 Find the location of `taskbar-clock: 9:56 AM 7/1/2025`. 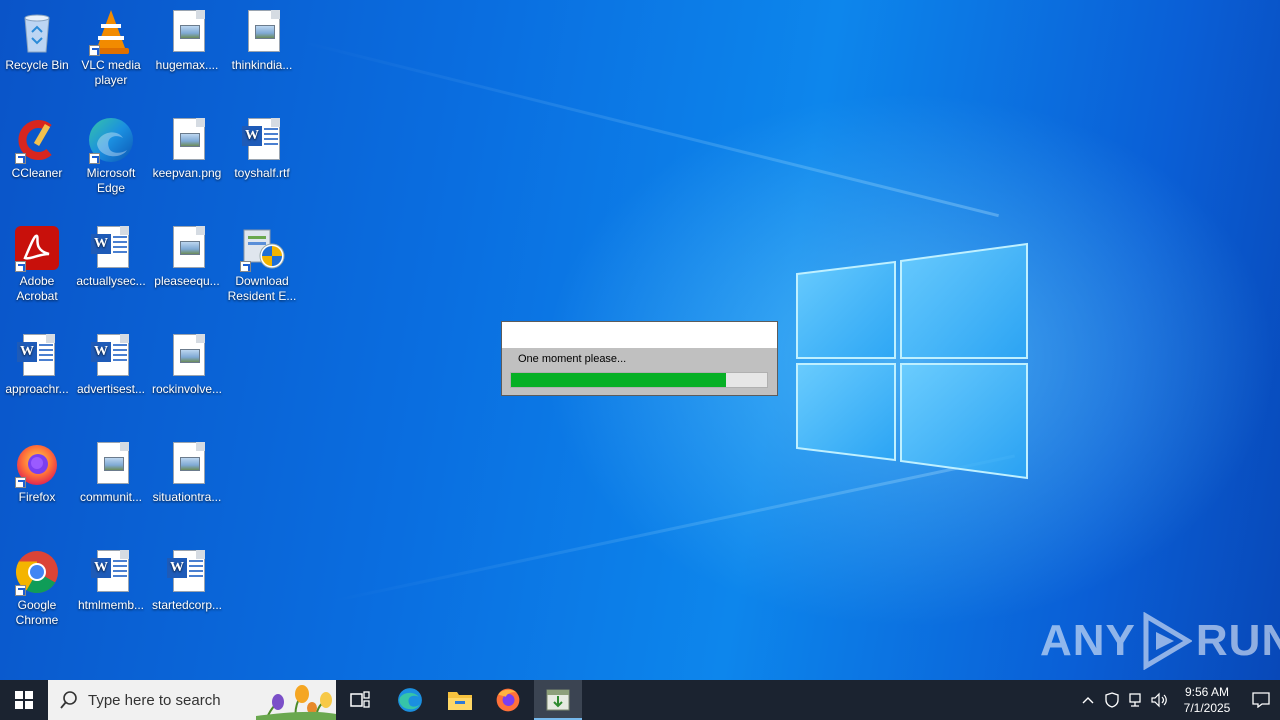

taskbar-clock: 9:56 AM 7/1/2025 is located at coordinates (1207, 700).